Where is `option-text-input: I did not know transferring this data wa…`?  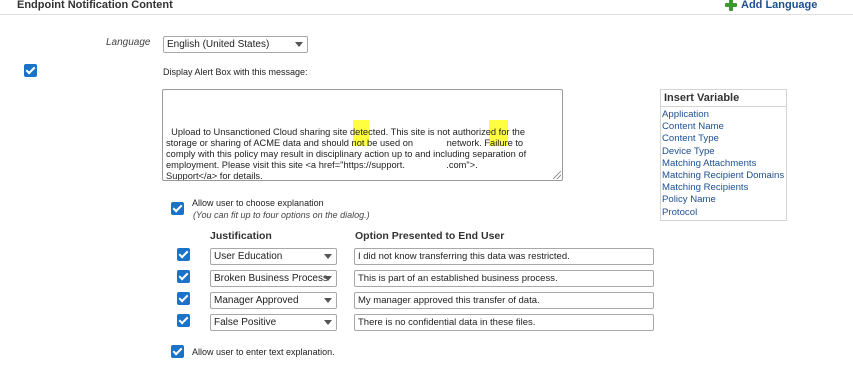
option-text-input: I did not know transferring this data wa… is located at coordinates (504, 256).